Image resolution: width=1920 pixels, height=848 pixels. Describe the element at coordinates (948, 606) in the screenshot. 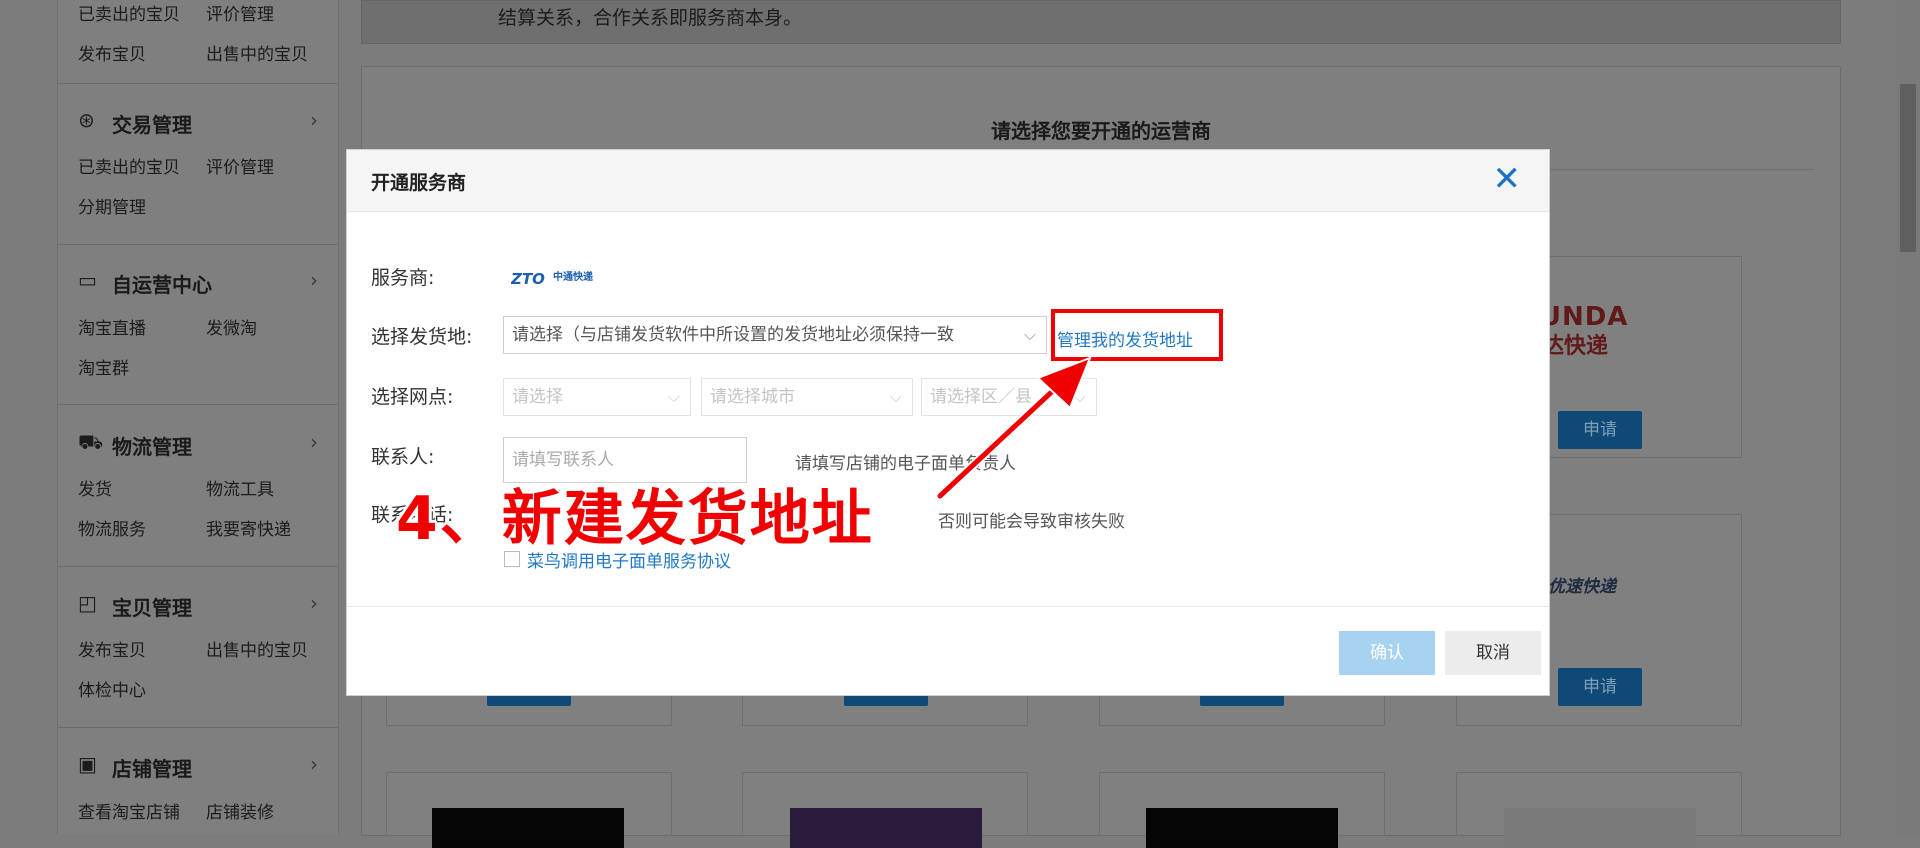

I see `dialog-footer-divider` at that location.